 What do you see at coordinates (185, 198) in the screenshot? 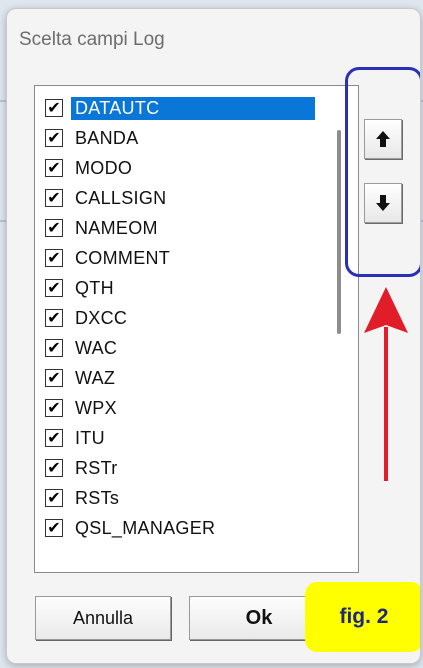
I see `list-item: ✔ CALLSIGN` at bounding box center [185, 198].